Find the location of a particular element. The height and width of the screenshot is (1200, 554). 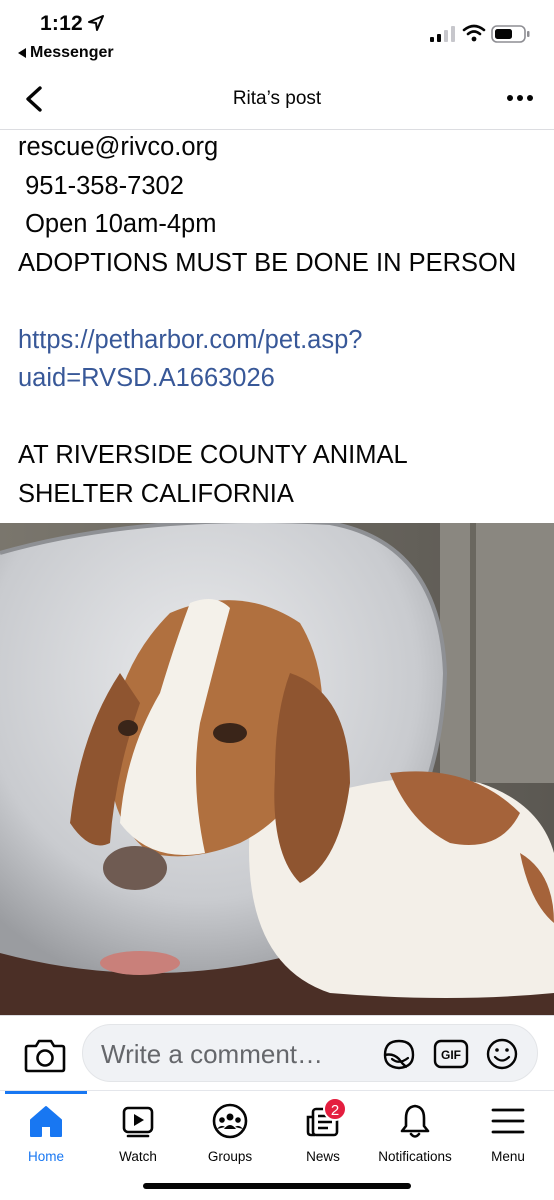

tab-home: Home is located at coordinates (46, 1137).